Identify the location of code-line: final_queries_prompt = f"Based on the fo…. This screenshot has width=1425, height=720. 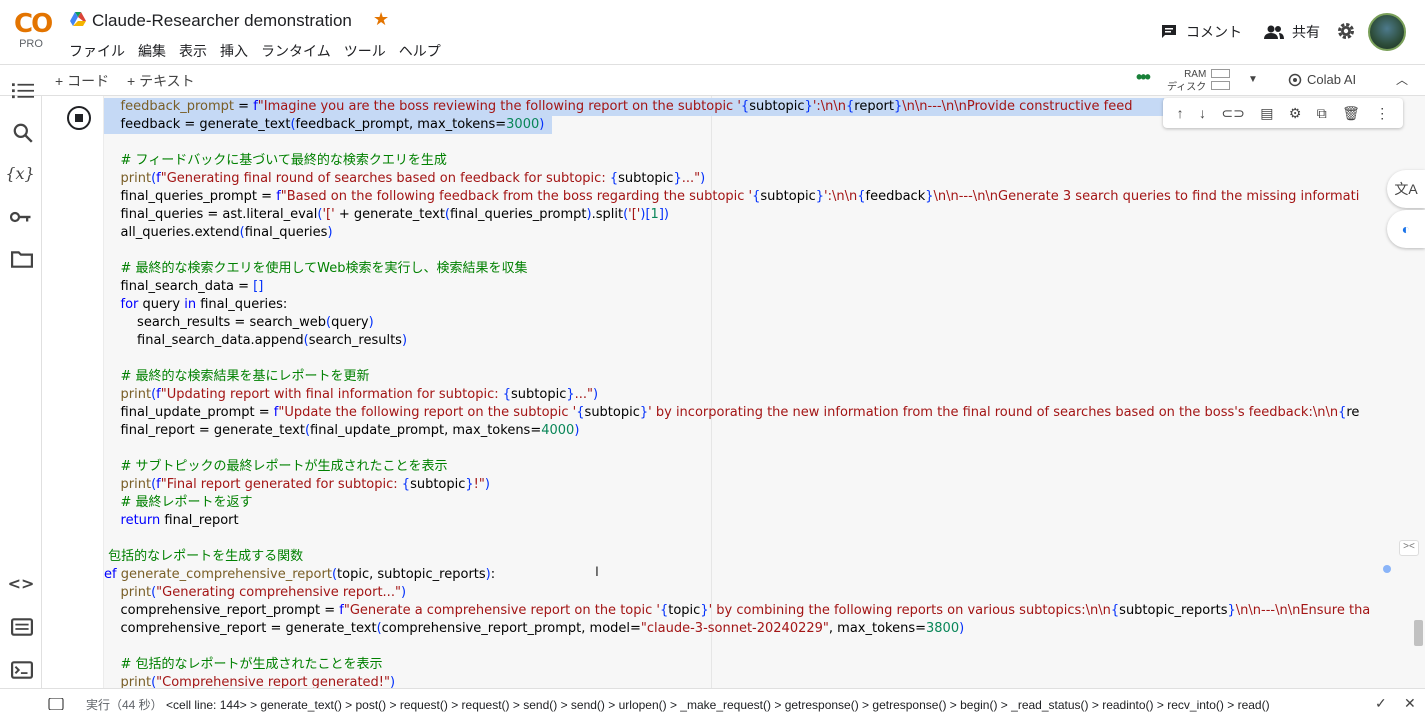
(732, 196).